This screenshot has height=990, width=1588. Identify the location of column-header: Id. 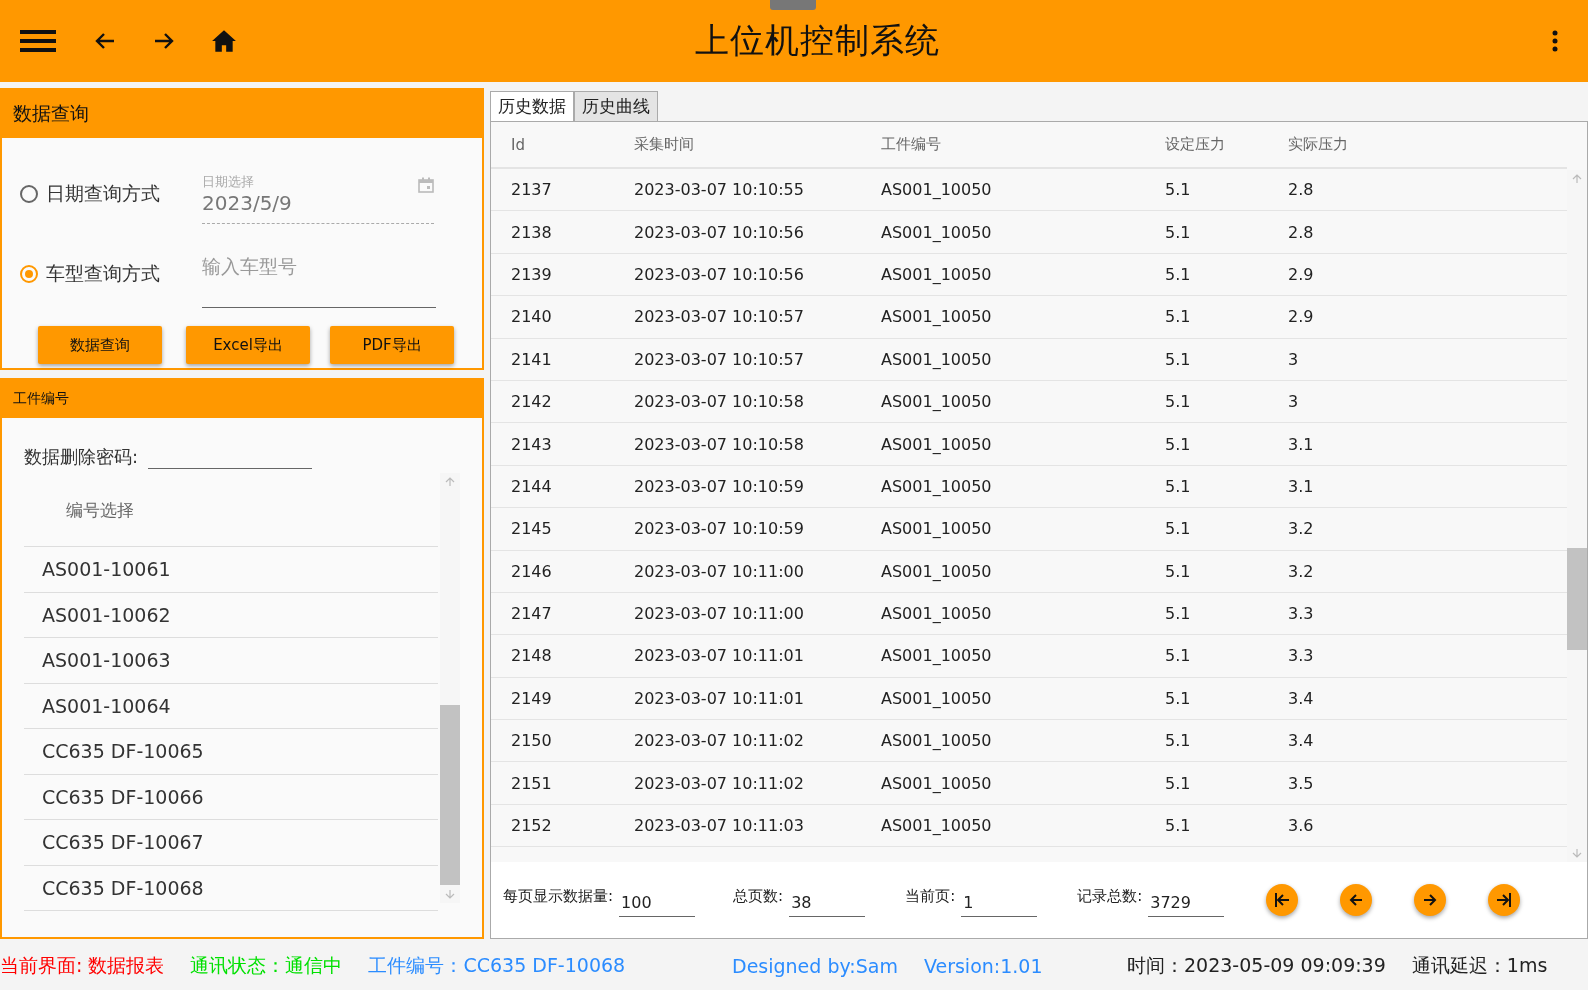
(552, 144).